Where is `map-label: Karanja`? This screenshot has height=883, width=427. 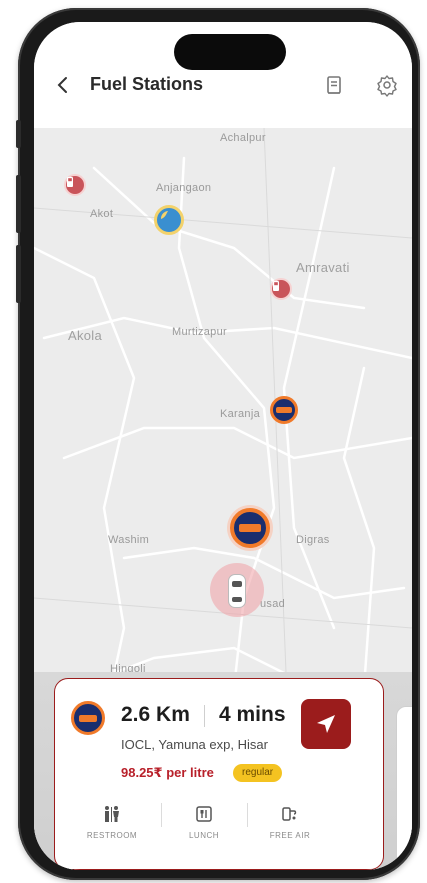 map-label: Karanja is located at coordinates (240, 414).